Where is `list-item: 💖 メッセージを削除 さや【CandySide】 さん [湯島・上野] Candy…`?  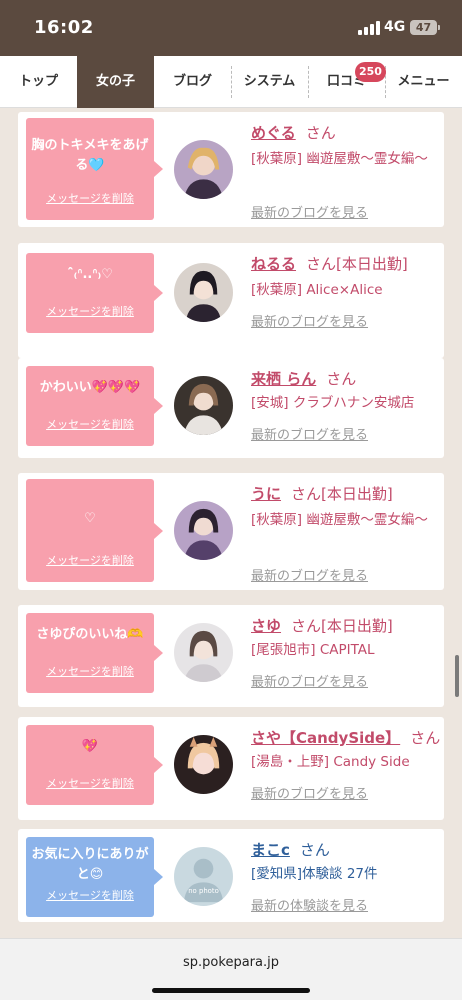
list-item: 💖 メッセージを削除 さや【CandySide】 さん [湯島・上野] Candy… is located at coordinates (231, 768).